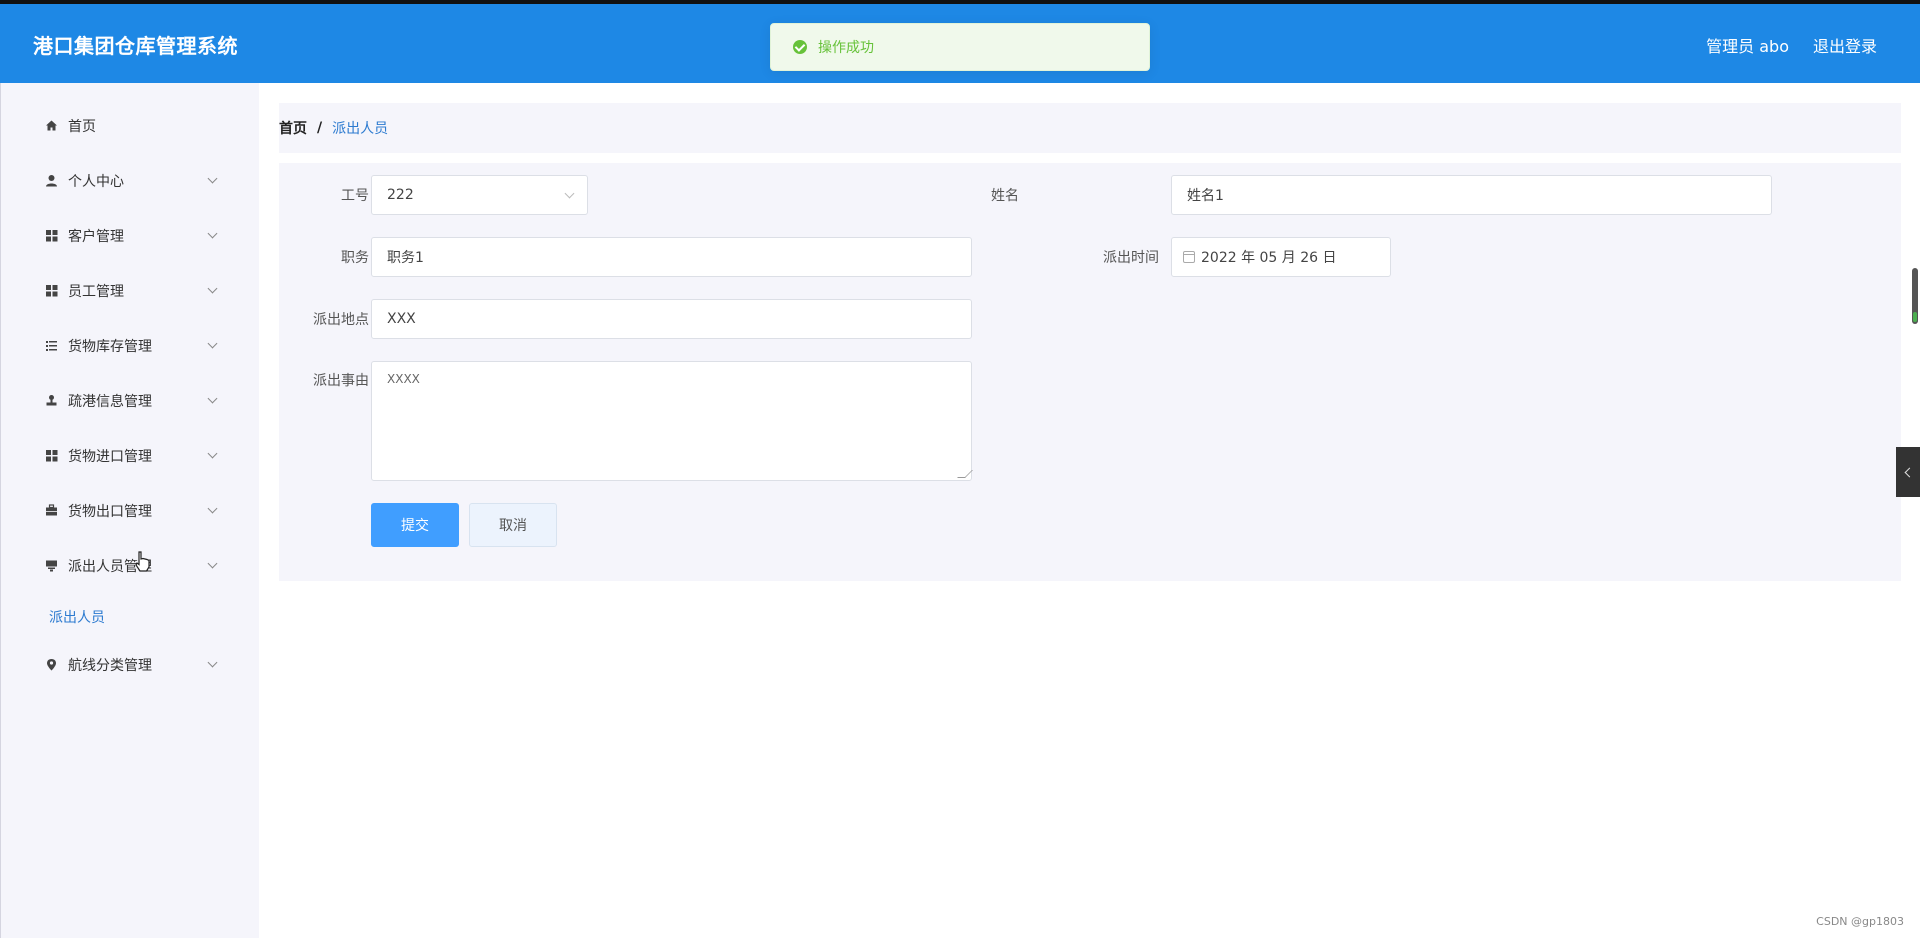 The image size is (1920, 938). Describe the element at coordinates (1747, 45) in the screenshot. I see `user-label: 管理员 abo` at that location.